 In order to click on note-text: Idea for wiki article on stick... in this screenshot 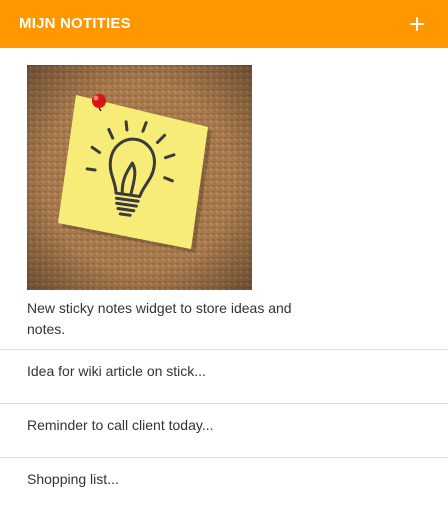, I will do `click(116, 371)`.